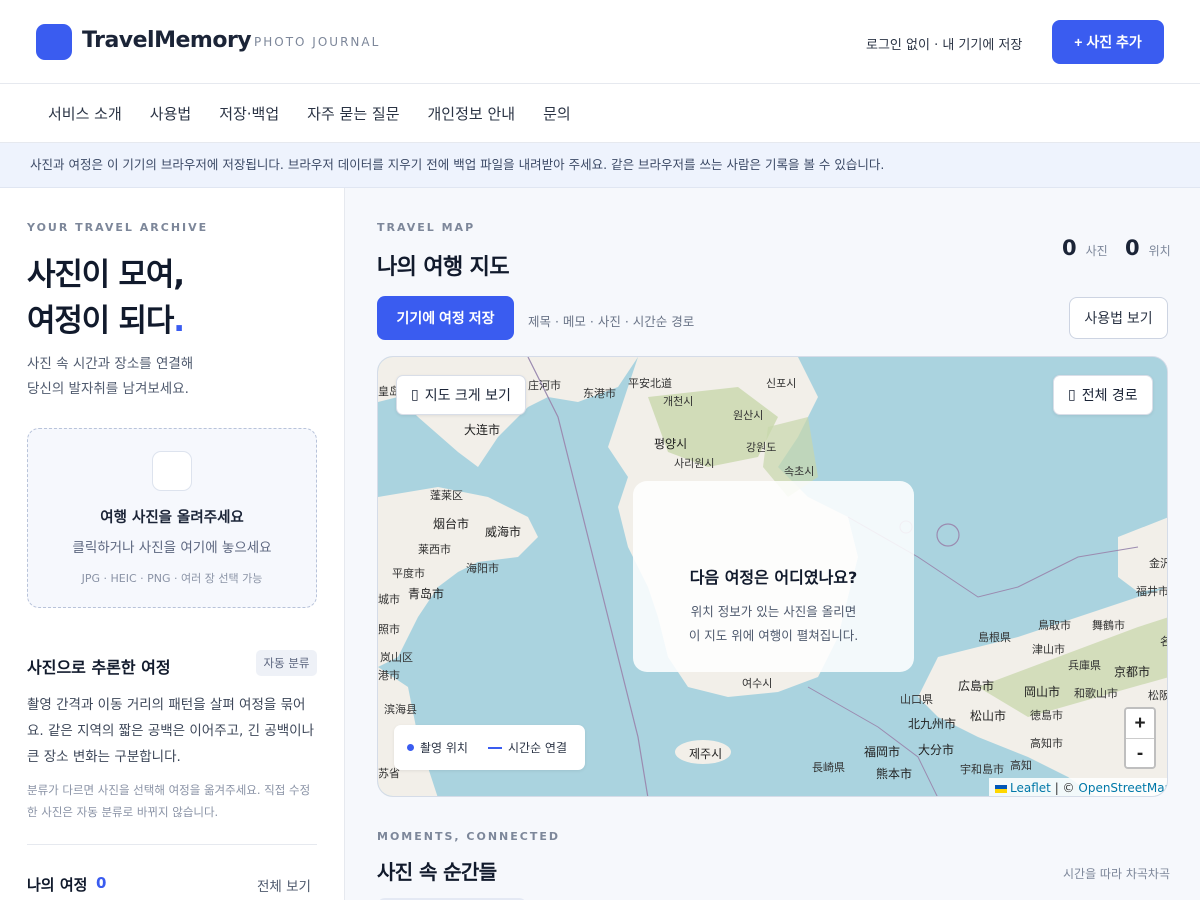 The width and height of the screenshot is (1200, 900). I want to click on zoom-in-button: +, so click(1140, 723).